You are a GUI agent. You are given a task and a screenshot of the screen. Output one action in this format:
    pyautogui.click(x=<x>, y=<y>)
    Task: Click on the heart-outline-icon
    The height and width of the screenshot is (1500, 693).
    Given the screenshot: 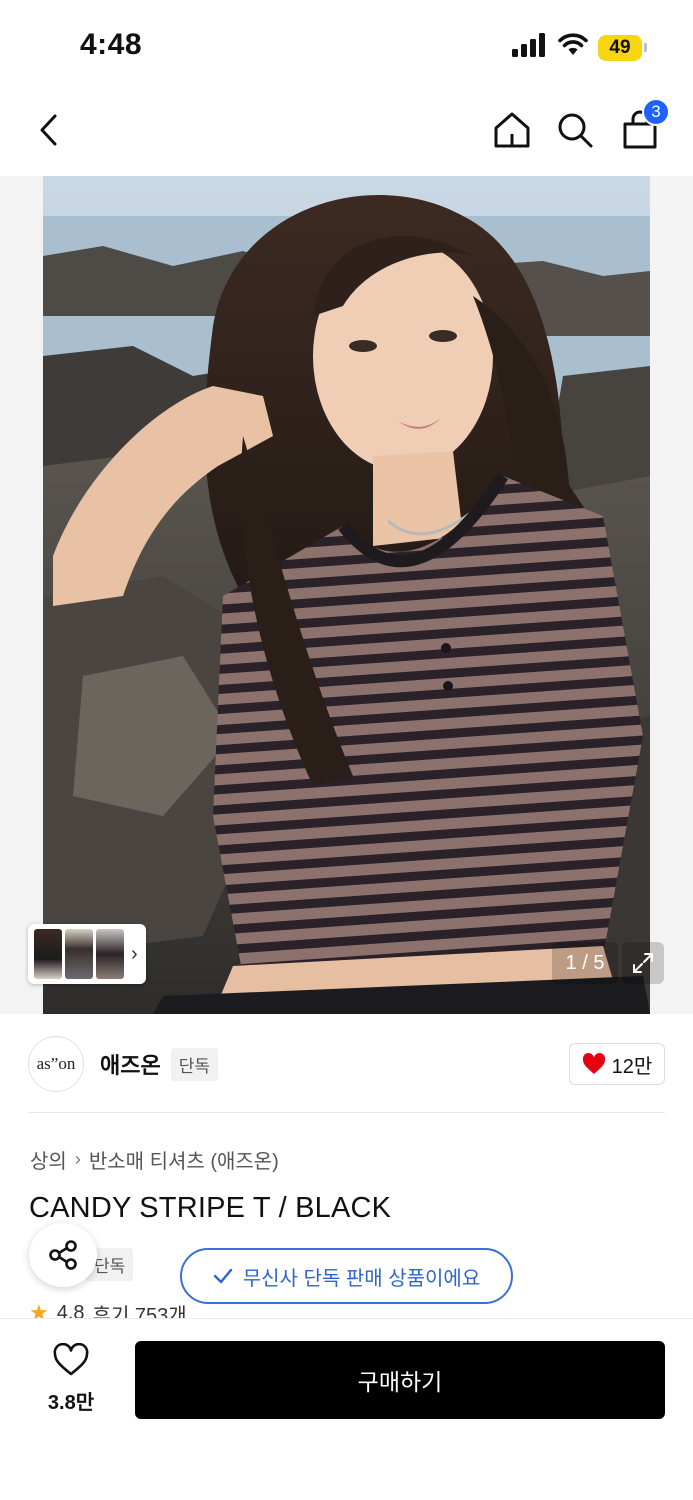 What is the action you would take?
    pyautogui.click(x=71, y=1359)
    